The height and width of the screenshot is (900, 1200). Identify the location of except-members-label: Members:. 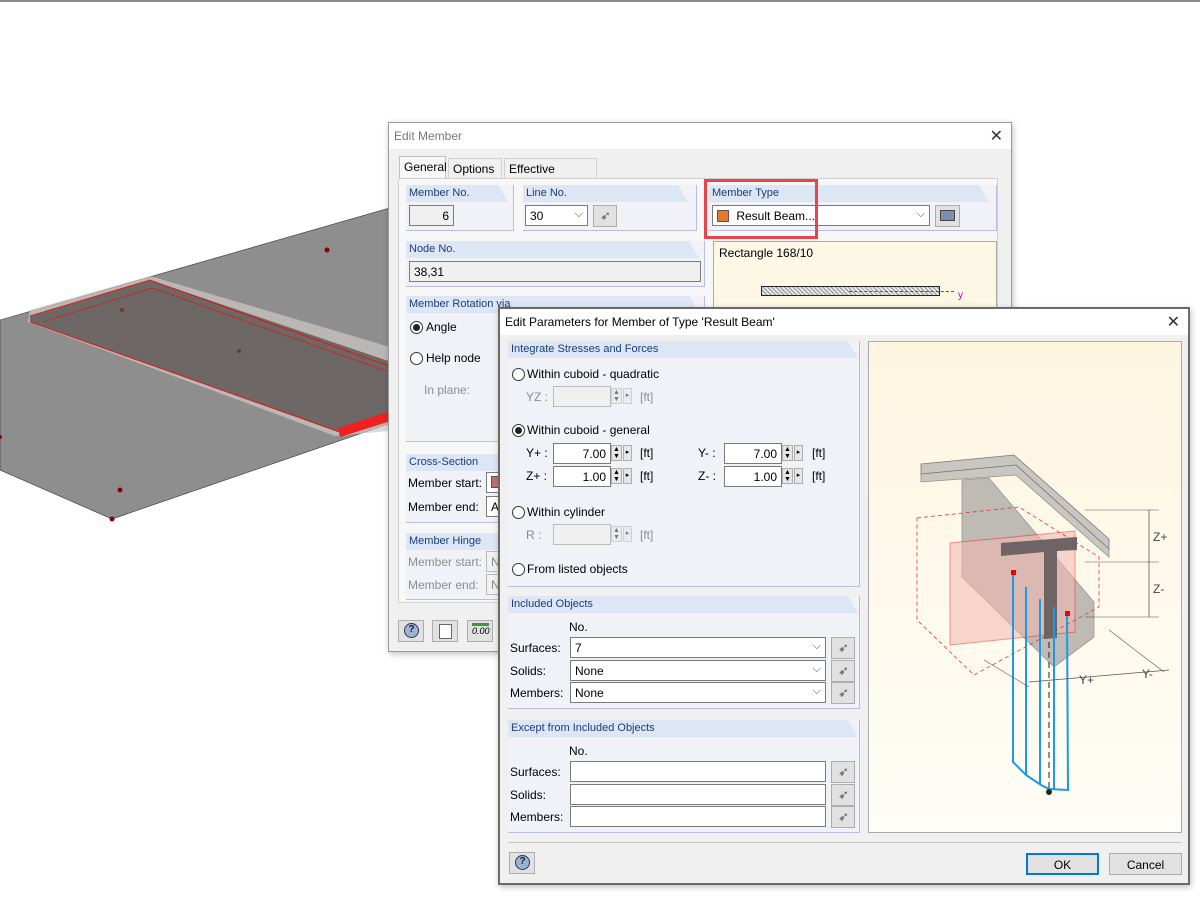
(537, 817).